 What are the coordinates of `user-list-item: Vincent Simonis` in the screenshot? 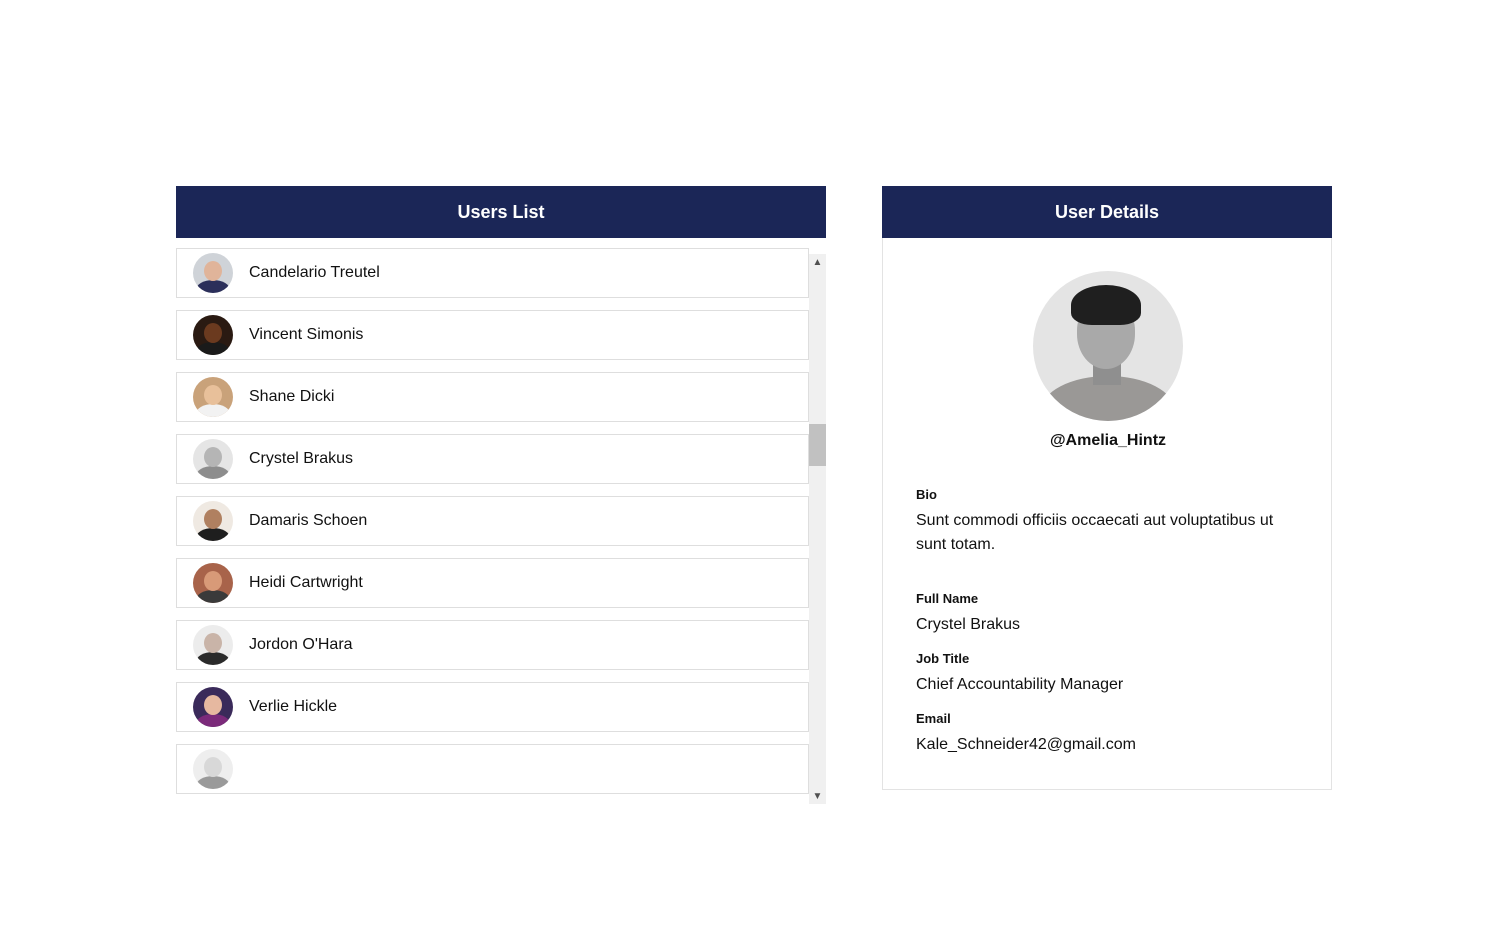 It's located at (492, 335).